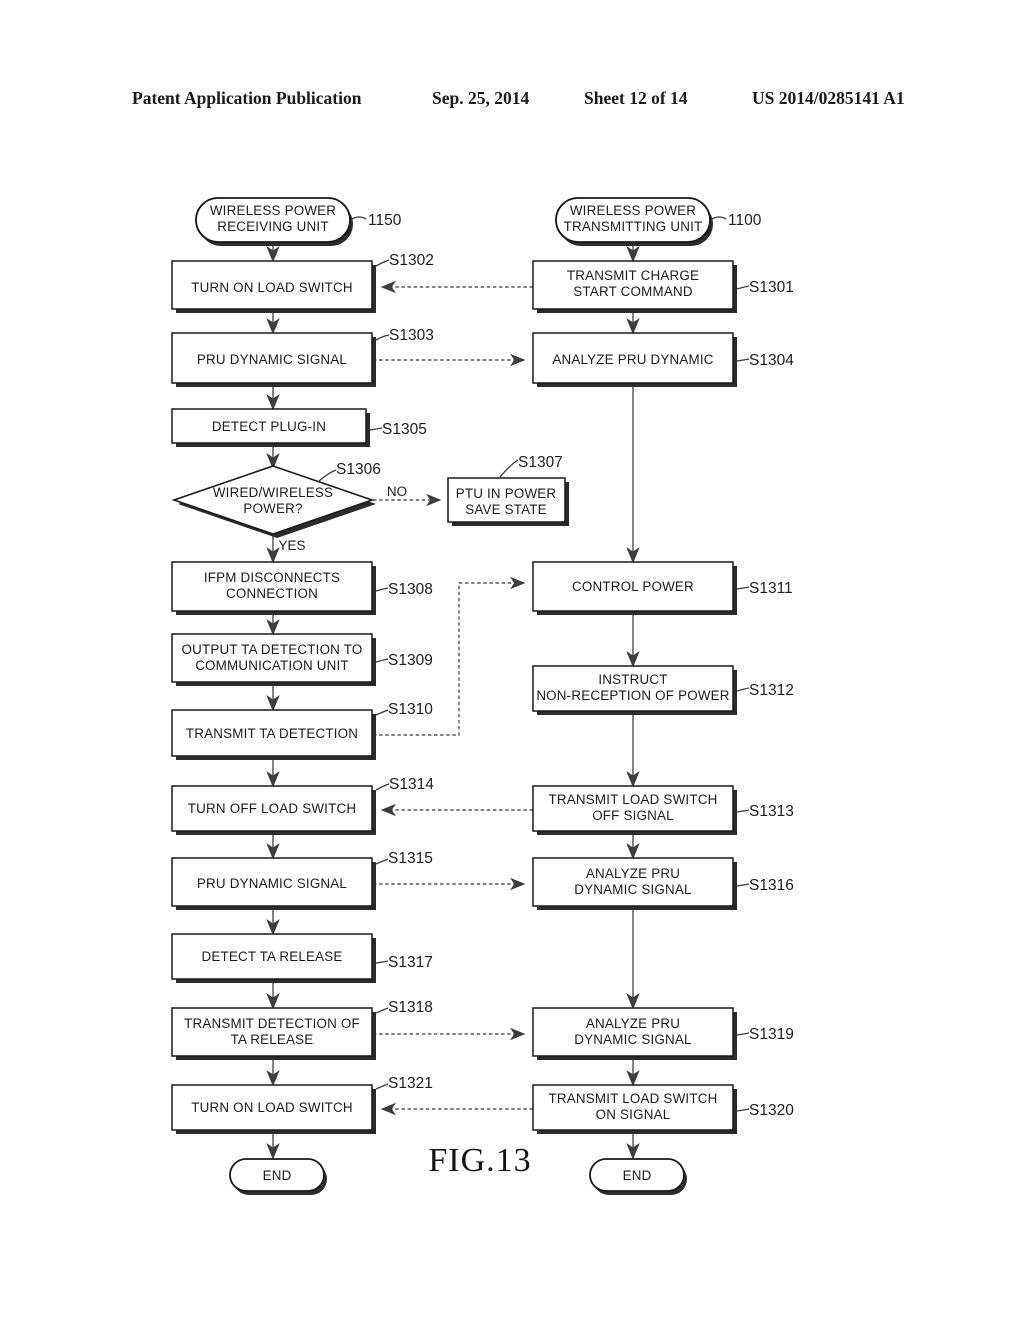 The image size is (1024, 1320). I want to click on step-id-s1310: S1310, so click(404, 709).